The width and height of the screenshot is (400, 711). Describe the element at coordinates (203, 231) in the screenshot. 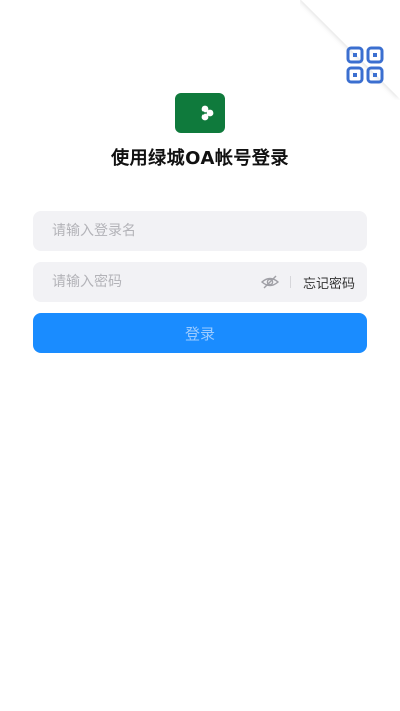

I see `username-input` at that location.